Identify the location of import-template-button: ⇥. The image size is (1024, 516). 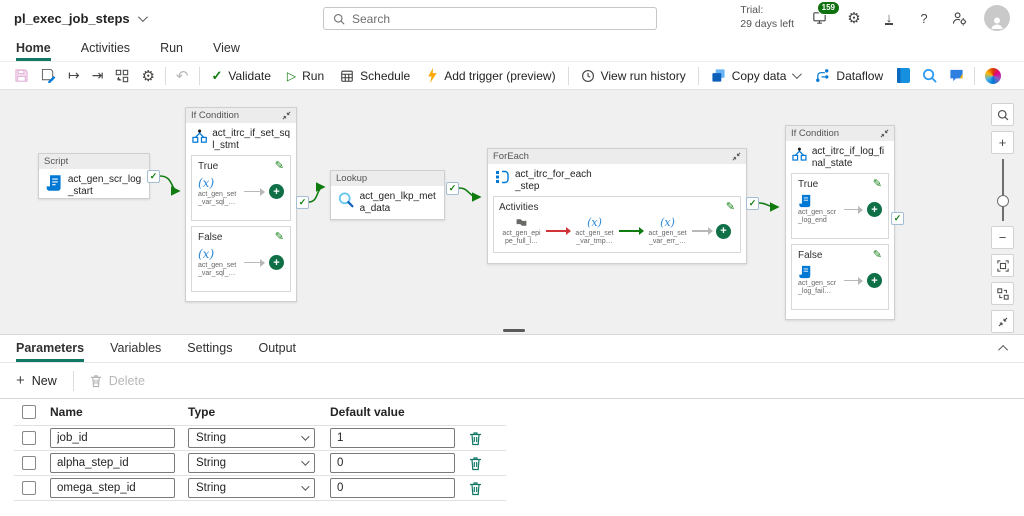
(98, 76).